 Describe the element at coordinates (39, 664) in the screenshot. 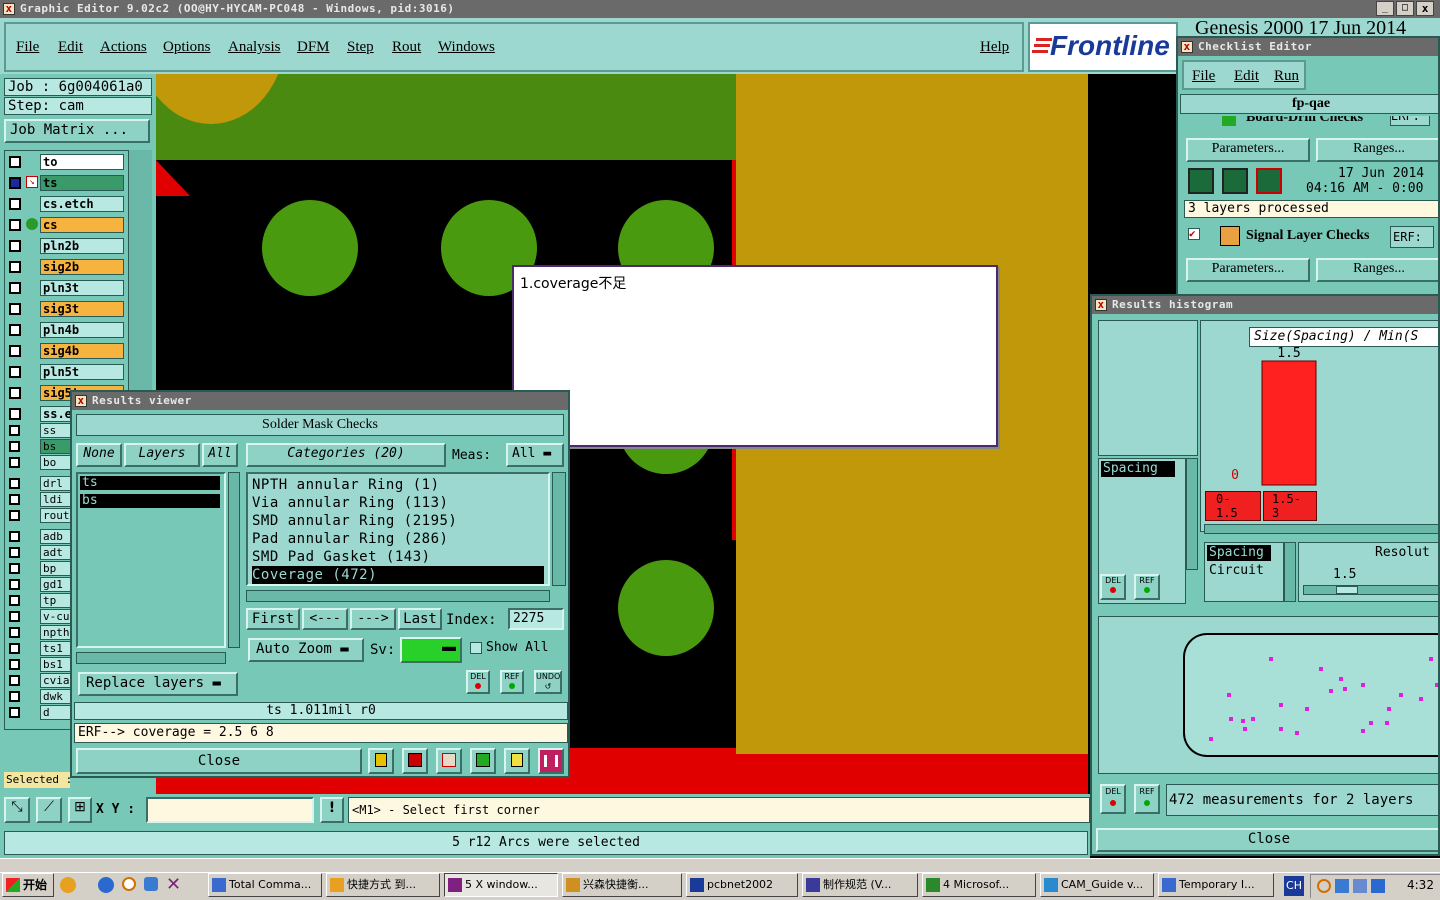

I see `layer-row: bs1` at that location.